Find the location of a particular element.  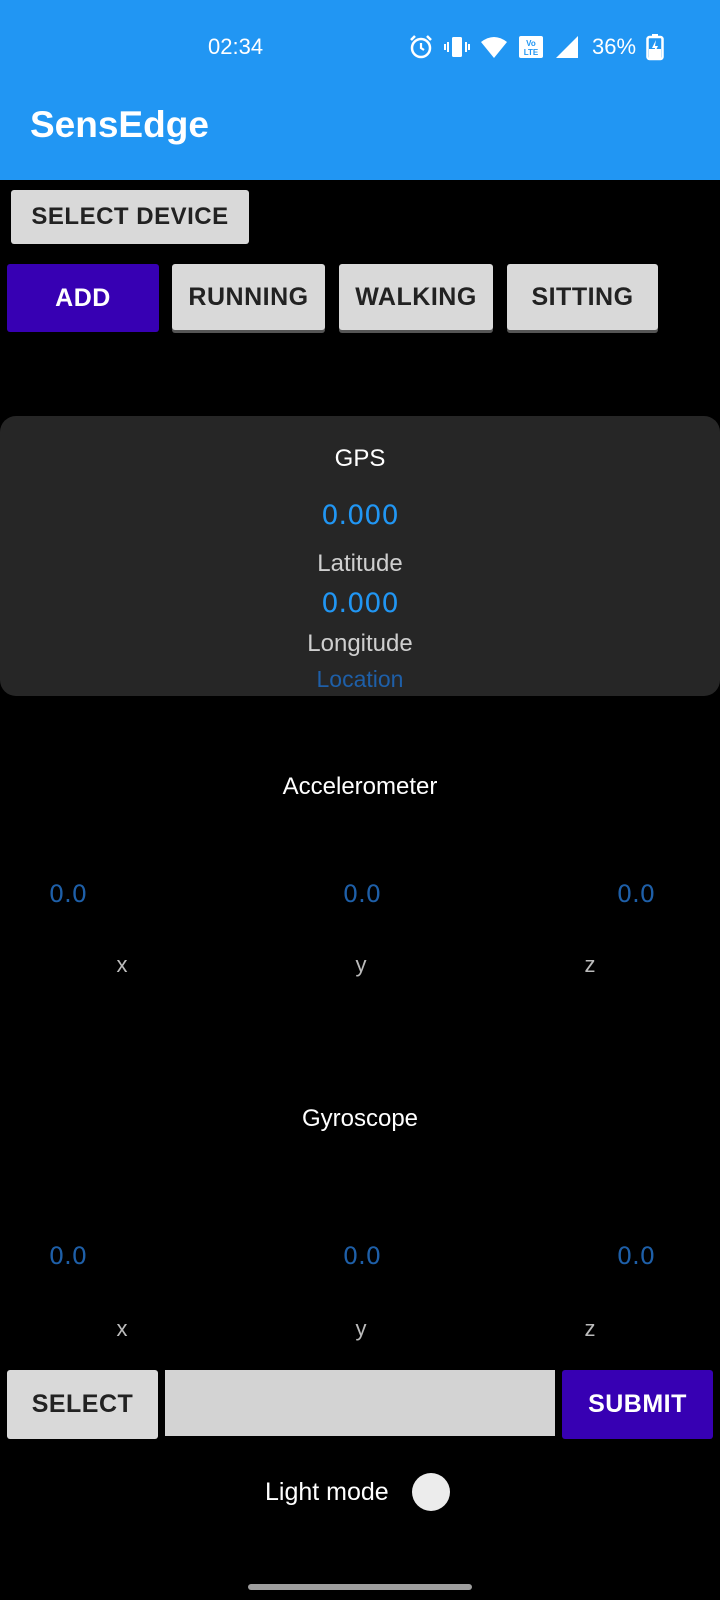

gesture-nav-handle is located at coordinates (360, 1587).